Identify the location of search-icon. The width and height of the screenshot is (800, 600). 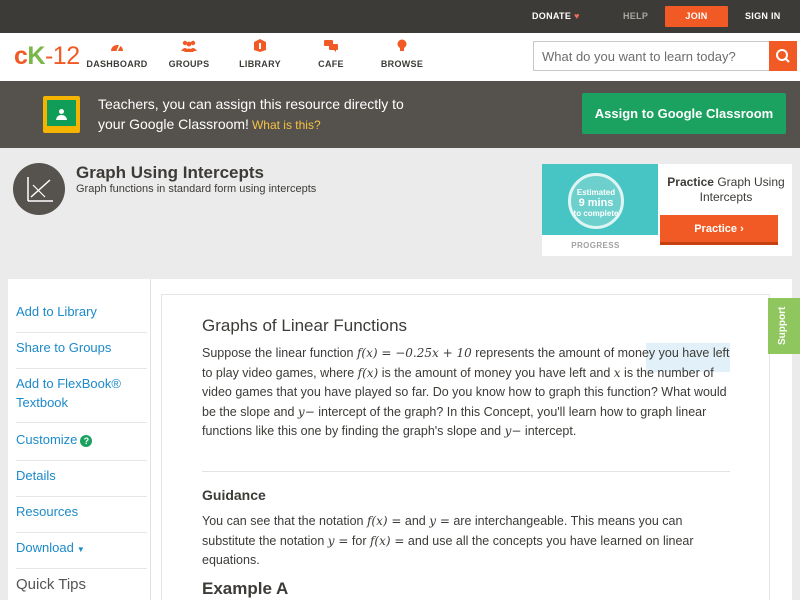
(783, 56).